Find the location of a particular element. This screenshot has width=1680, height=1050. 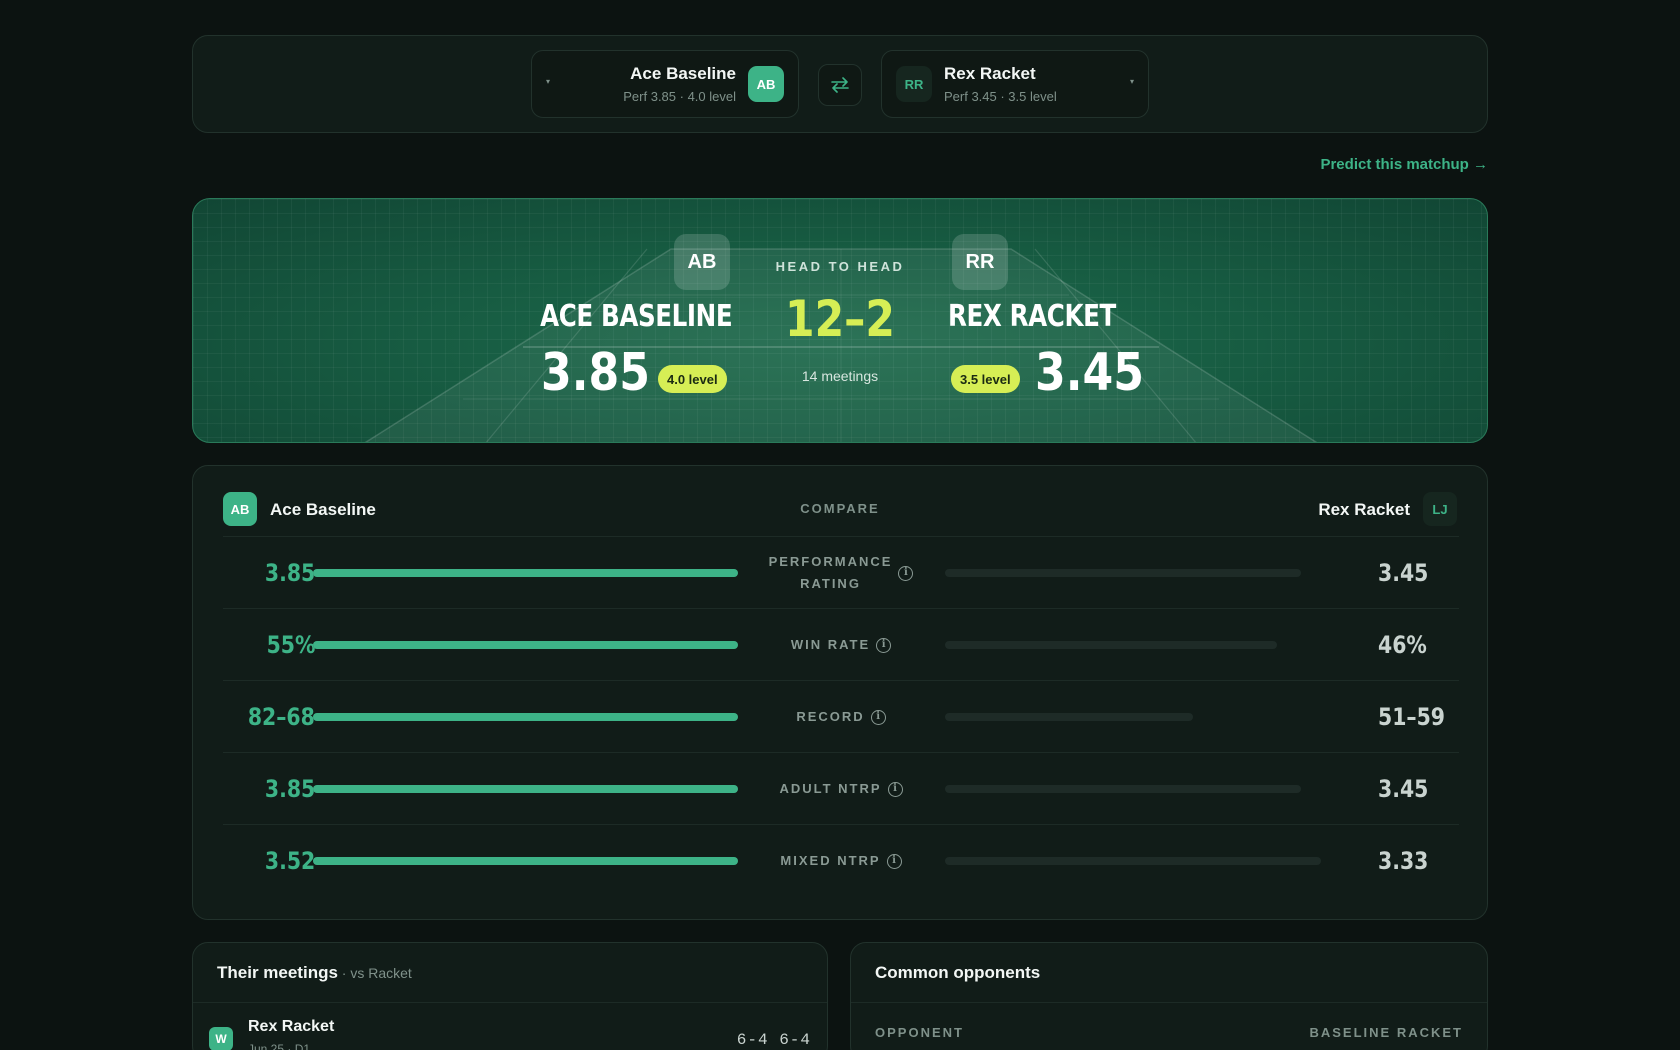

avatar: RR is located at coordinates (914, 84).